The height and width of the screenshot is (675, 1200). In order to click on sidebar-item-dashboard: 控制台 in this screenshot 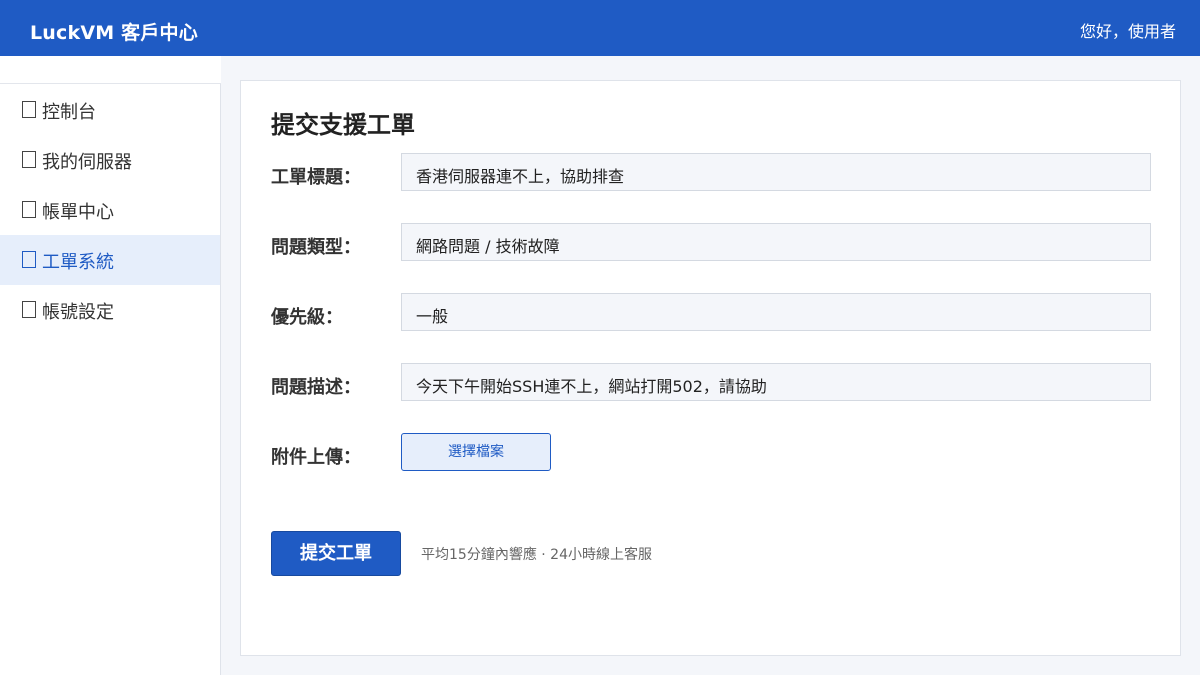, I will do `click(110, 110)`.